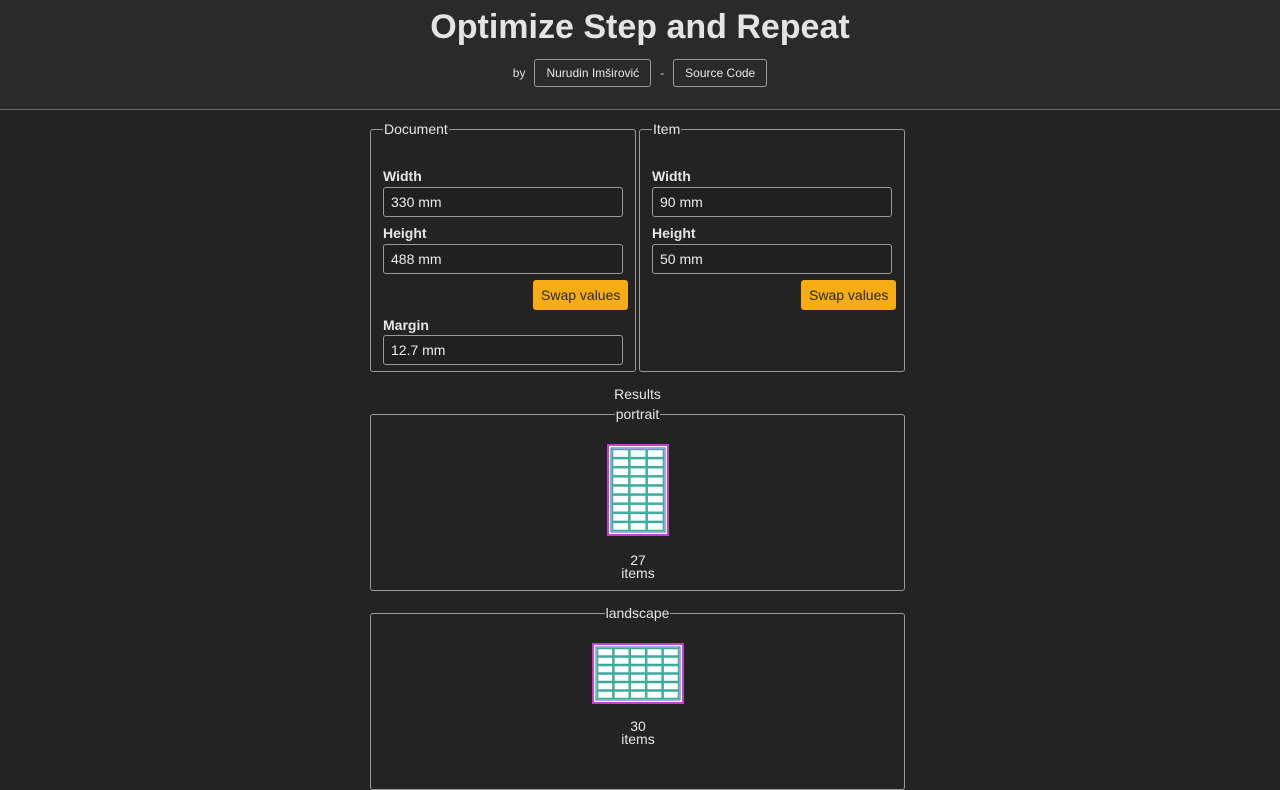 This screenshot has height=790, width=1280. What do you see at coordinates (581, 295) in the screenshot?
I see `document-swap-button: Swap values` at bounding box center [581, 295].